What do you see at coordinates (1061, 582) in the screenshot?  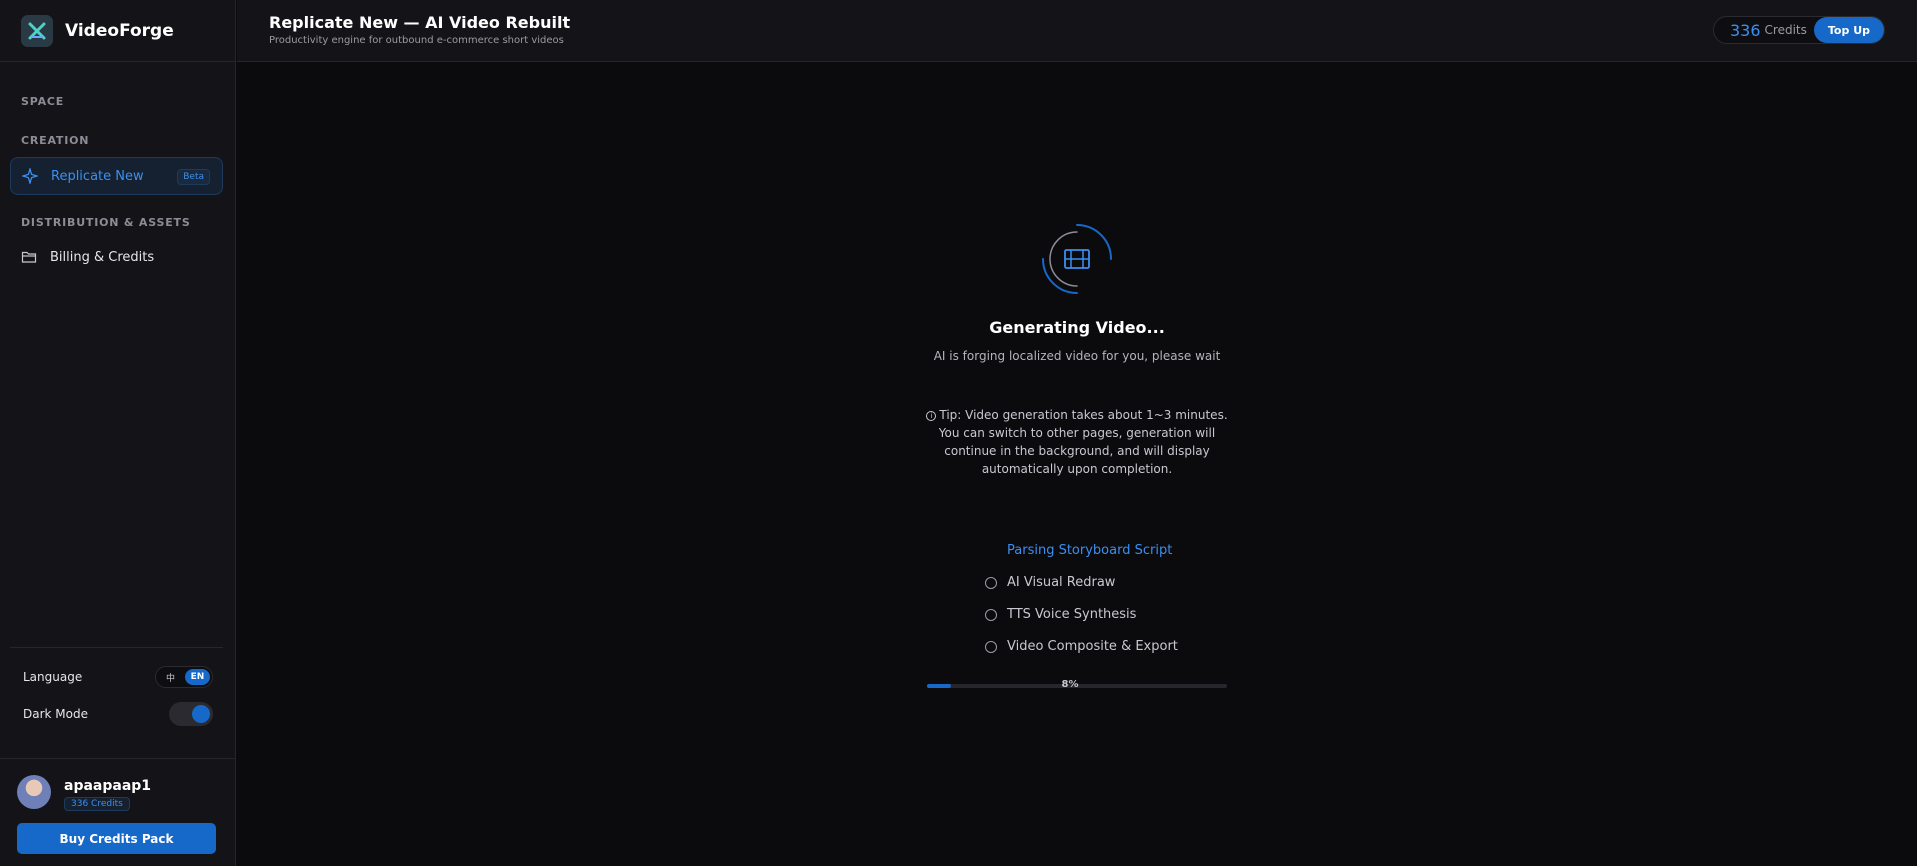 I see `step-label: AI Visual Redraw` at bounding box center [1061, 582].